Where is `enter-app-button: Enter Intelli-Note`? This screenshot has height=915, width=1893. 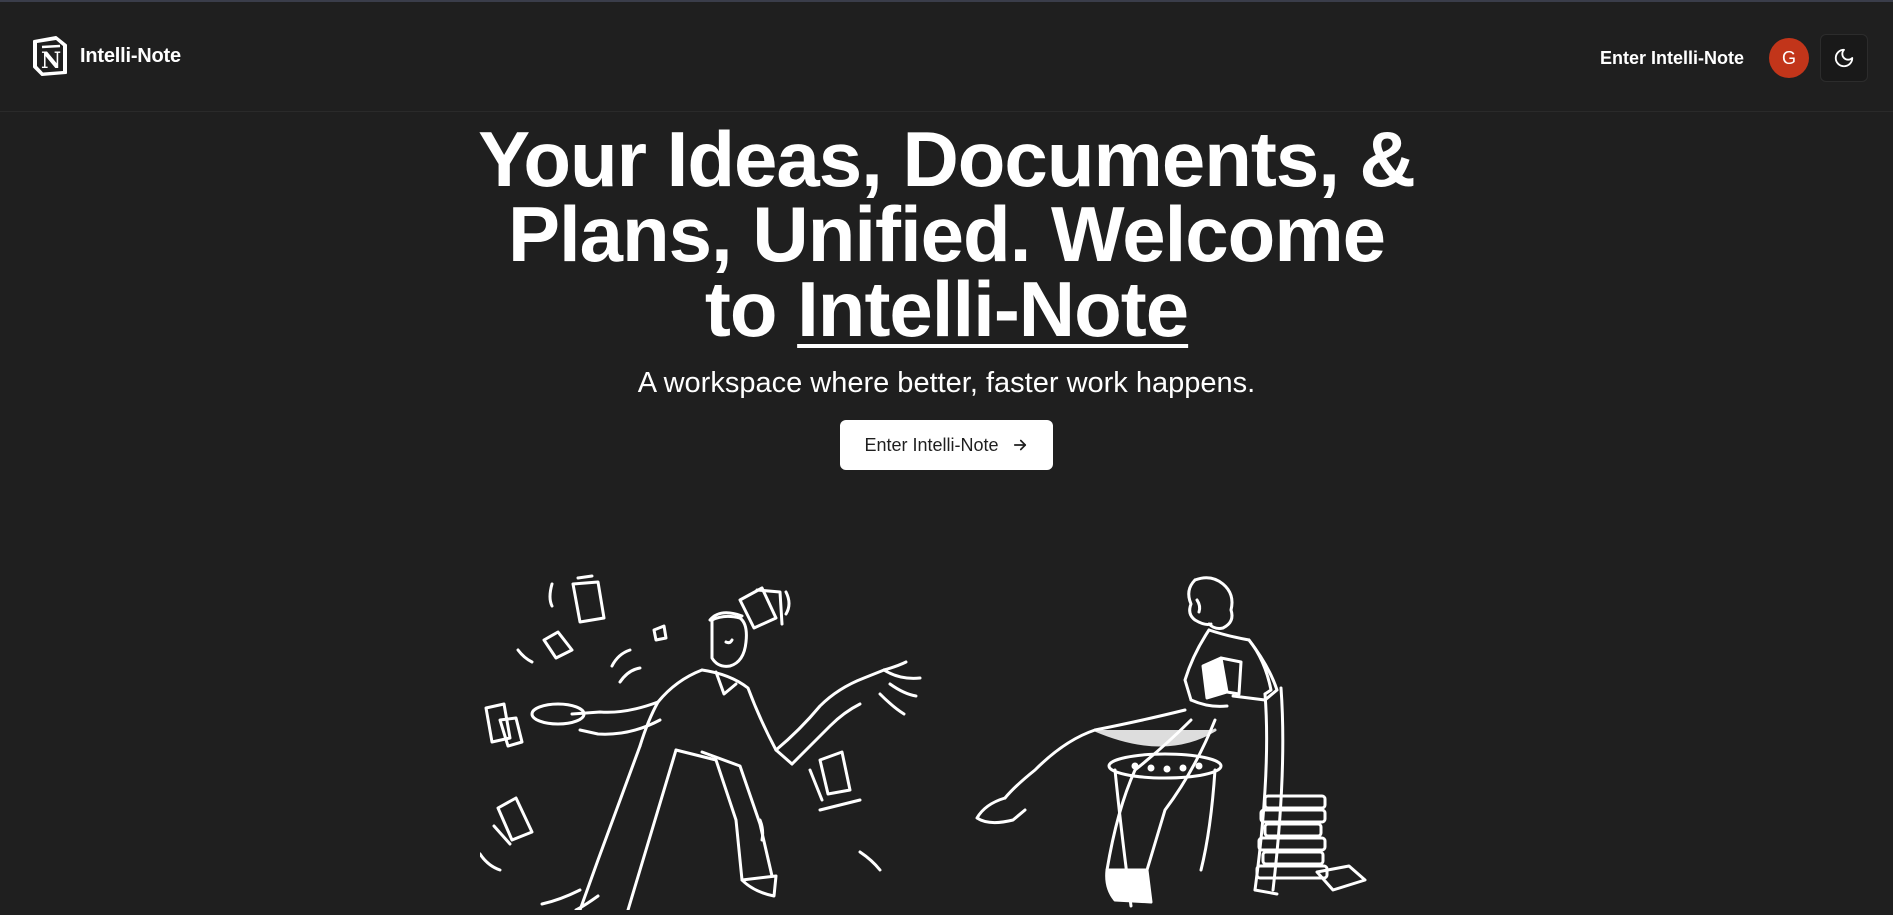 enter-app-button: Enter Intelli-Note is located at coordinates (946, 445).